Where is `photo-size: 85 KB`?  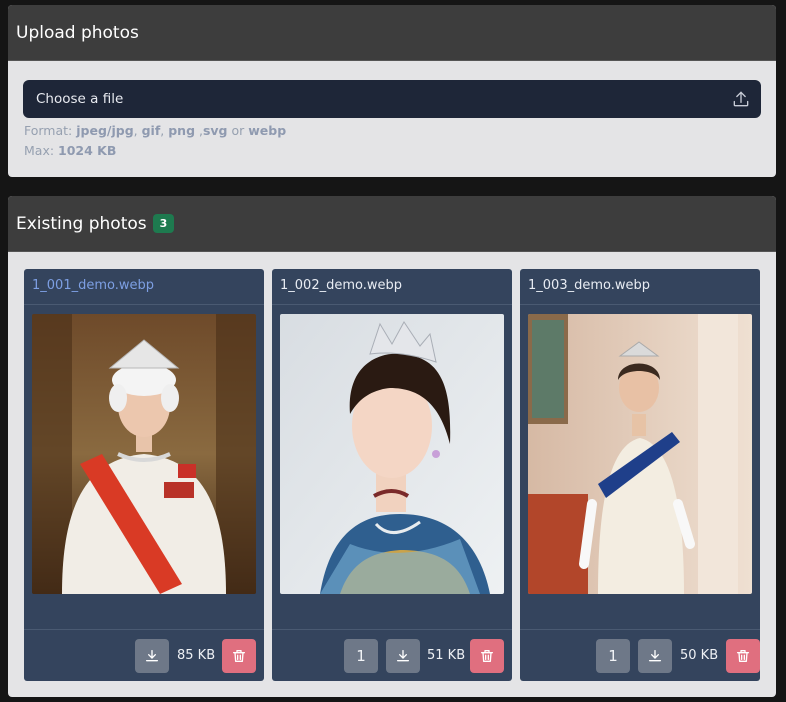
photo-size: 85 KB is located at coordinates (196, 655).